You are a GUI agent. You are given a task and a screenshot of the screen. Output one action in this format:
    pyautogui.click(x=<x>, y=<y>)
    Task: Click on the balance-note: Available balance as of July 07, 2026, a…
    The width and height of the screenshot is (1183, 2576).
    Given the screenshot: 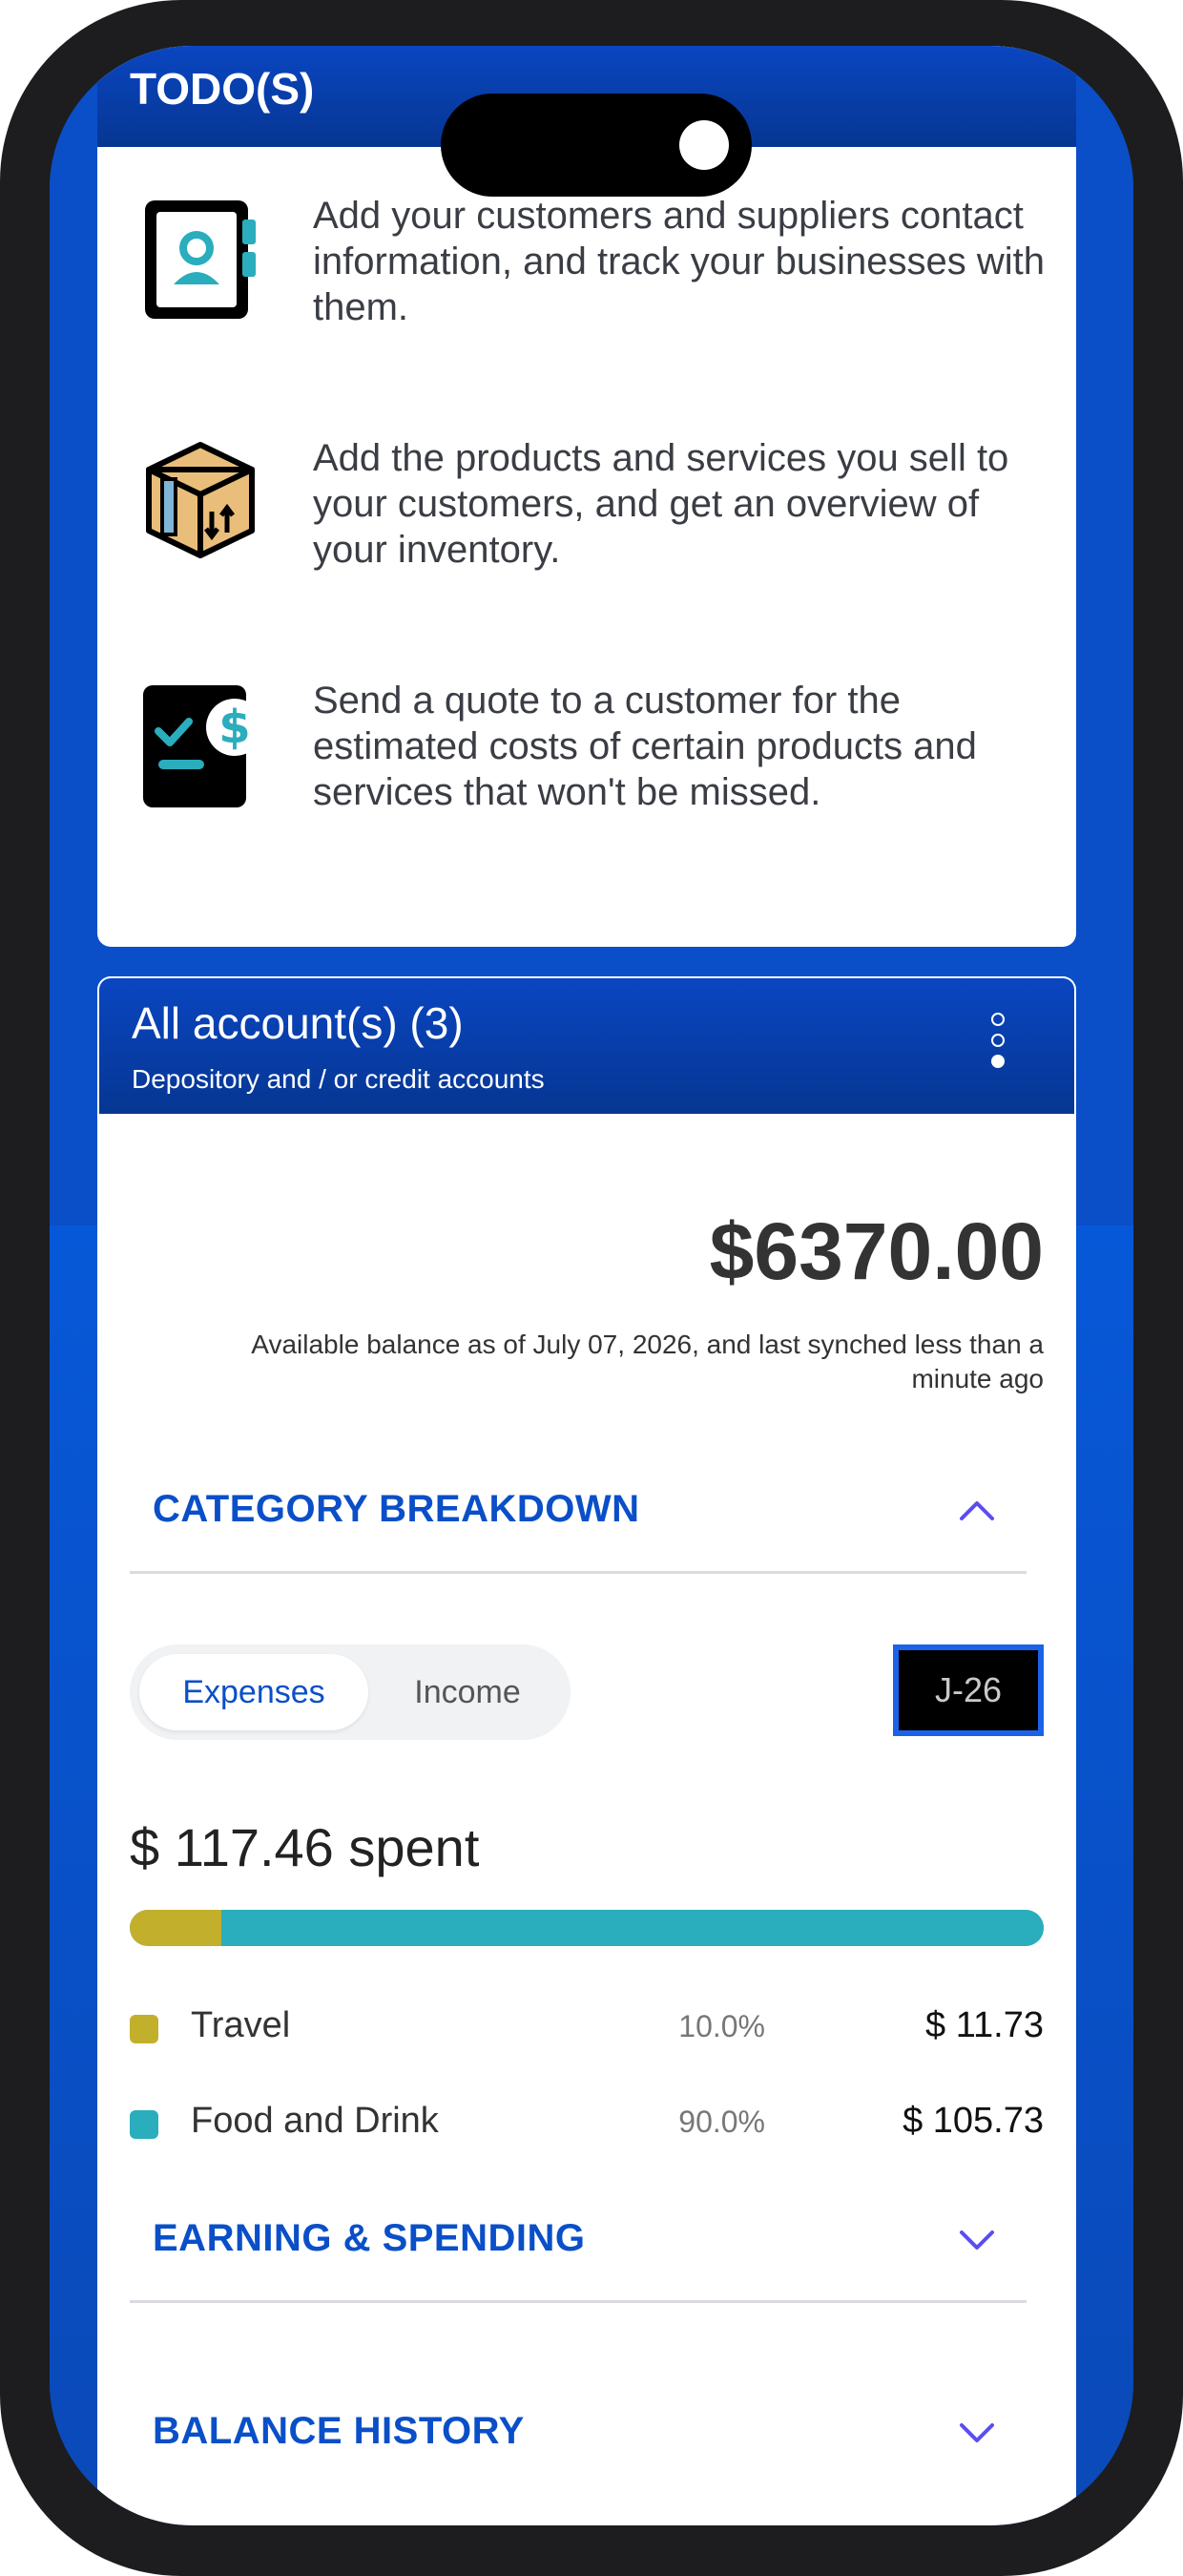 What is the action you would take?
    pyautogui.click(x=647, y=1361)
    